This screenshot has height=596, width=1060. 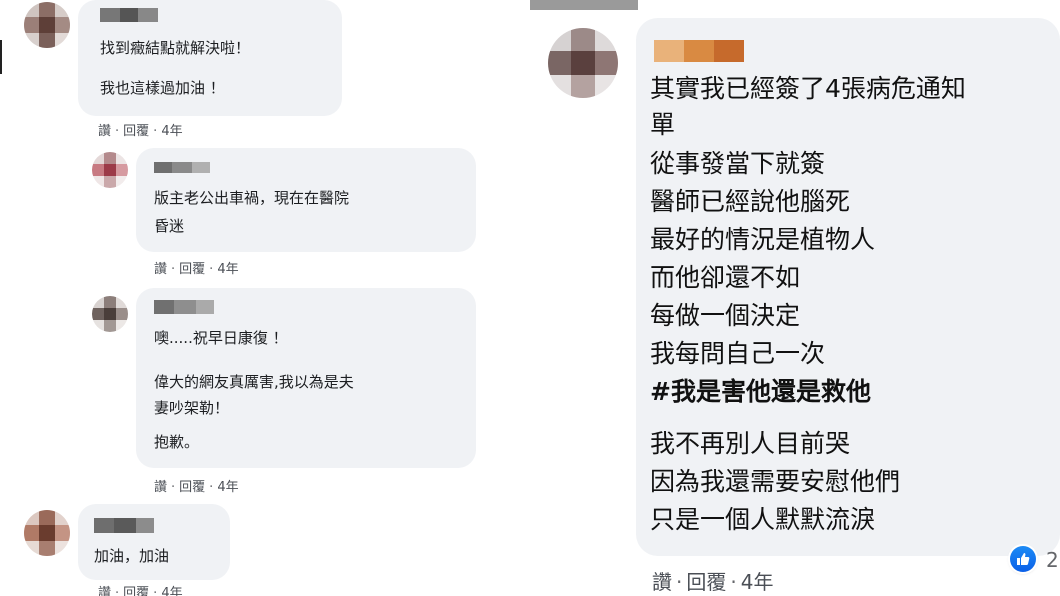 What do you see at coordinates (808, 88) in the screenshot?
I see `comment-text-line: 其實我已經簽了4張病危通知` at bounding box center [808, 88].